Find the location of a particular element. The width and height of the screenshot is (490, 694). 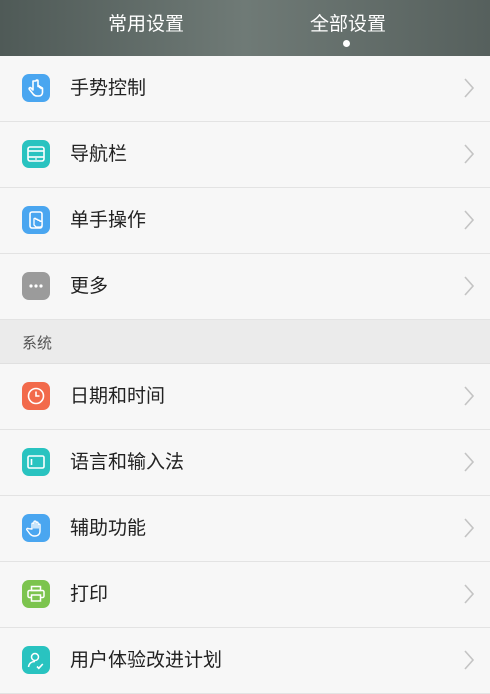

gesture-icon is located at coordinates (36, 88).